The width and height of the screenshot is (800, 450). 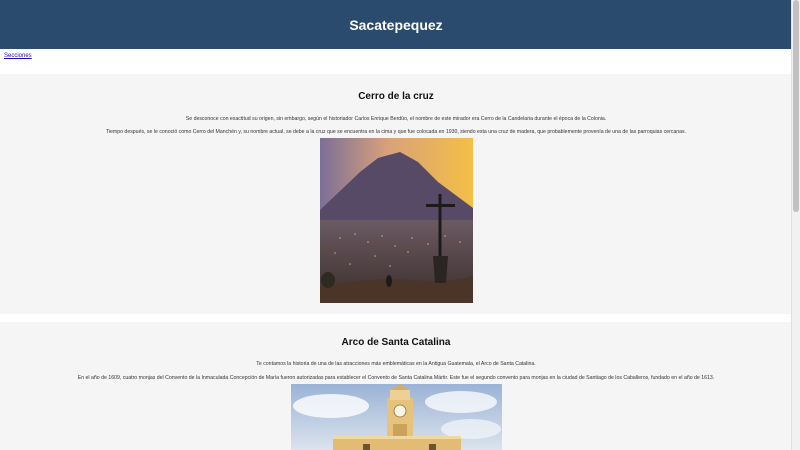 I want to click on site-title: Sacatepequez, so click(x=396, y=24).